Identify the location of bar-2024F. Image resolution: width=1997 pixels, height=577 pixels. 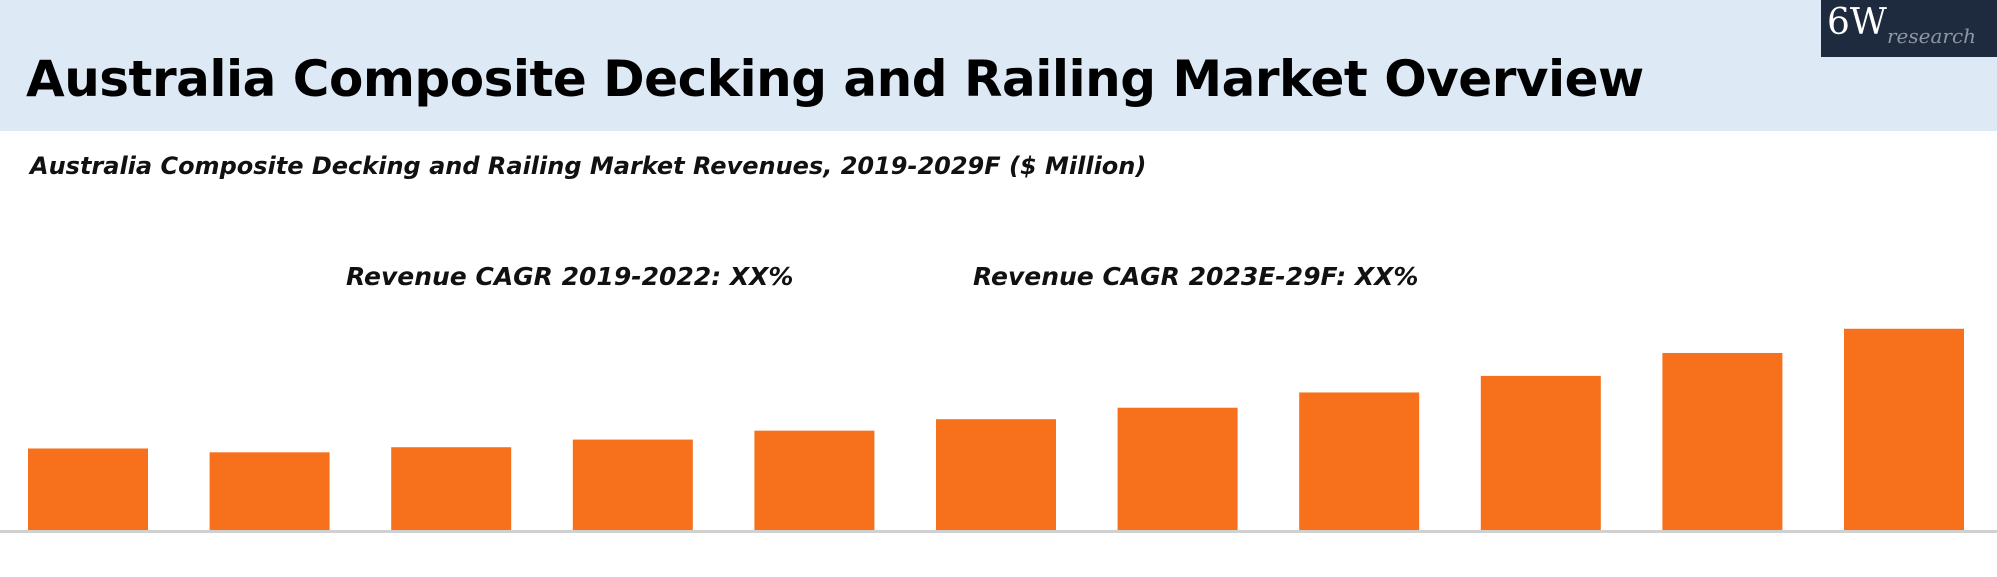
(996, 474).